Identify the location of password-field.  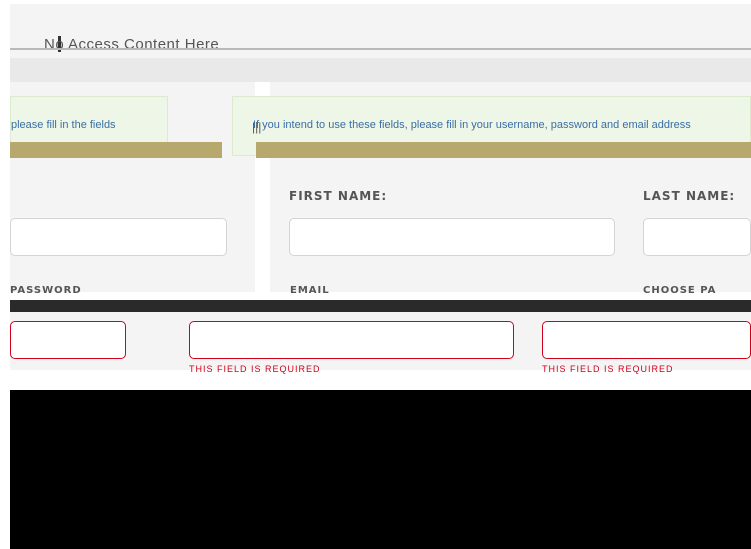
(68, 340).